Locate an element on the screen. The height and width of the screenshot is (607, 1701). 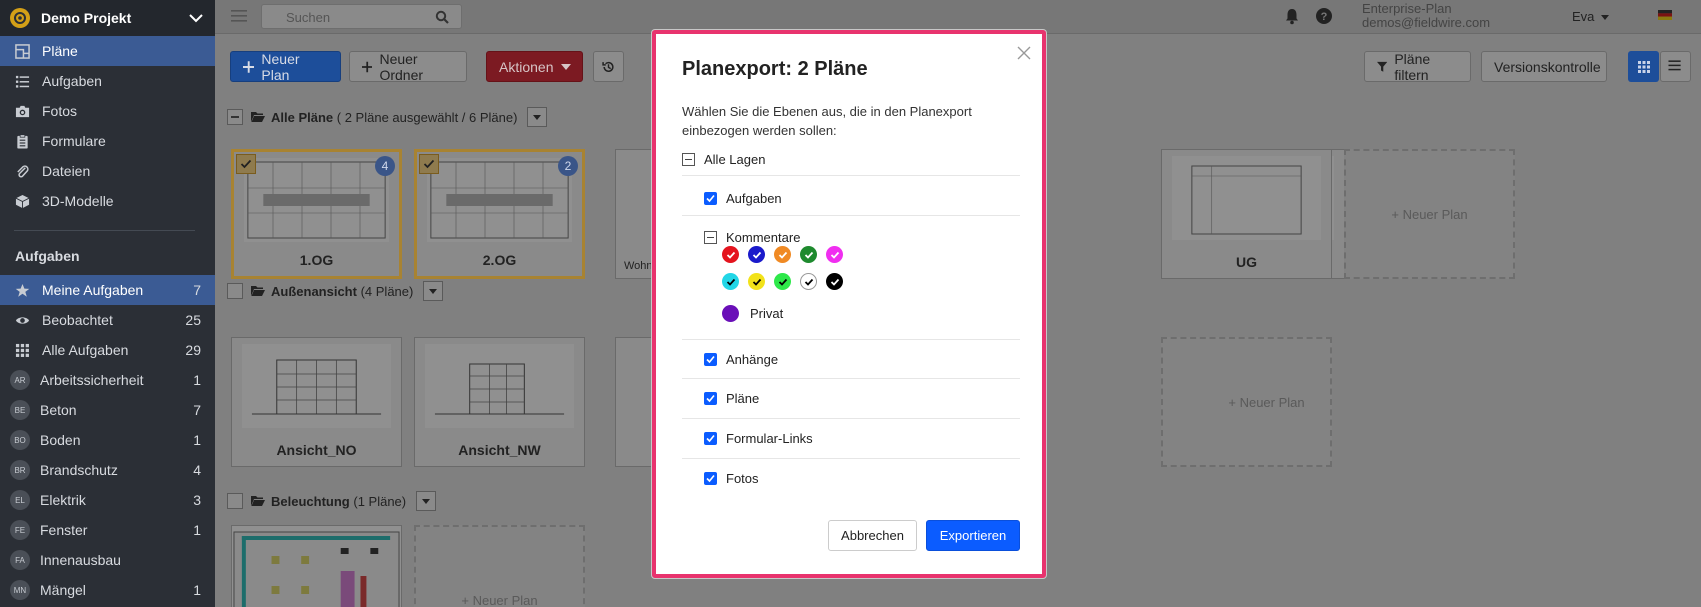
form-links-checkbox is located at coordinates (710, 438).